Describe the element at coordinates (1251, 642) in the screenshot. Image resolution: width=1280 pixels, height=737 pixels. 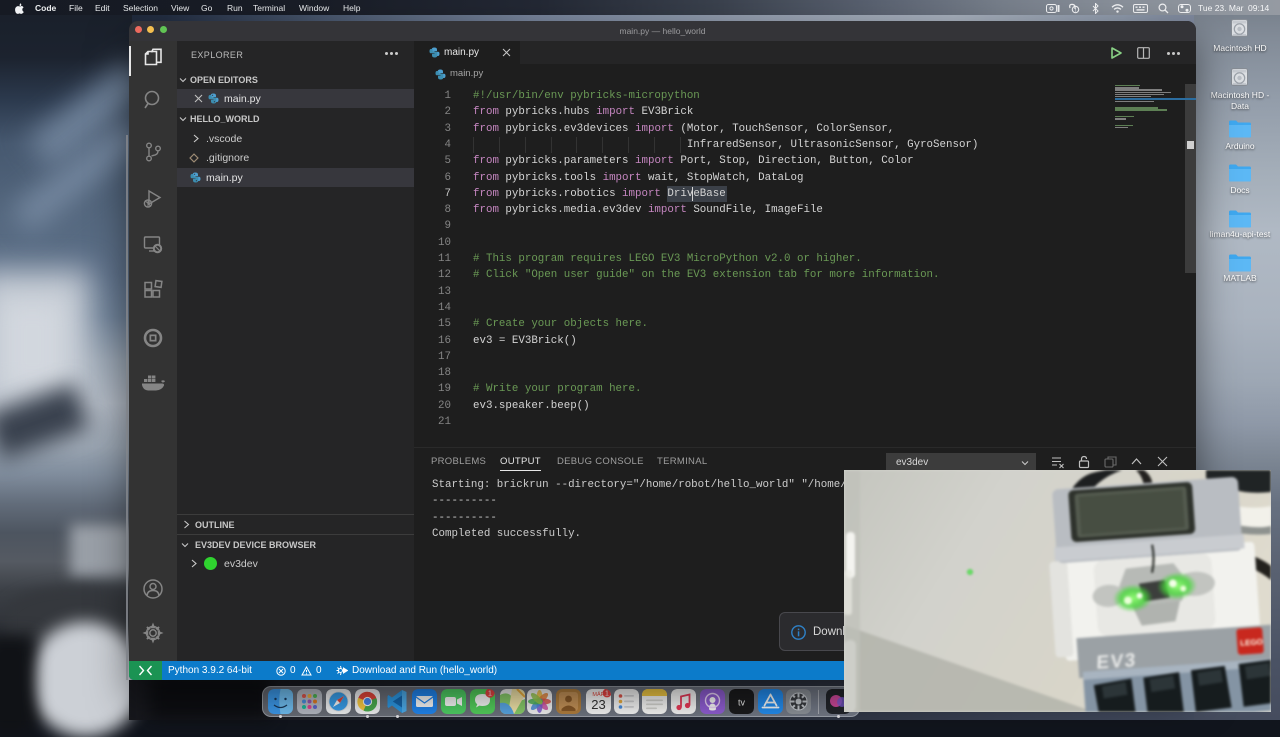
I see `svg-text: LEGO` at that location.